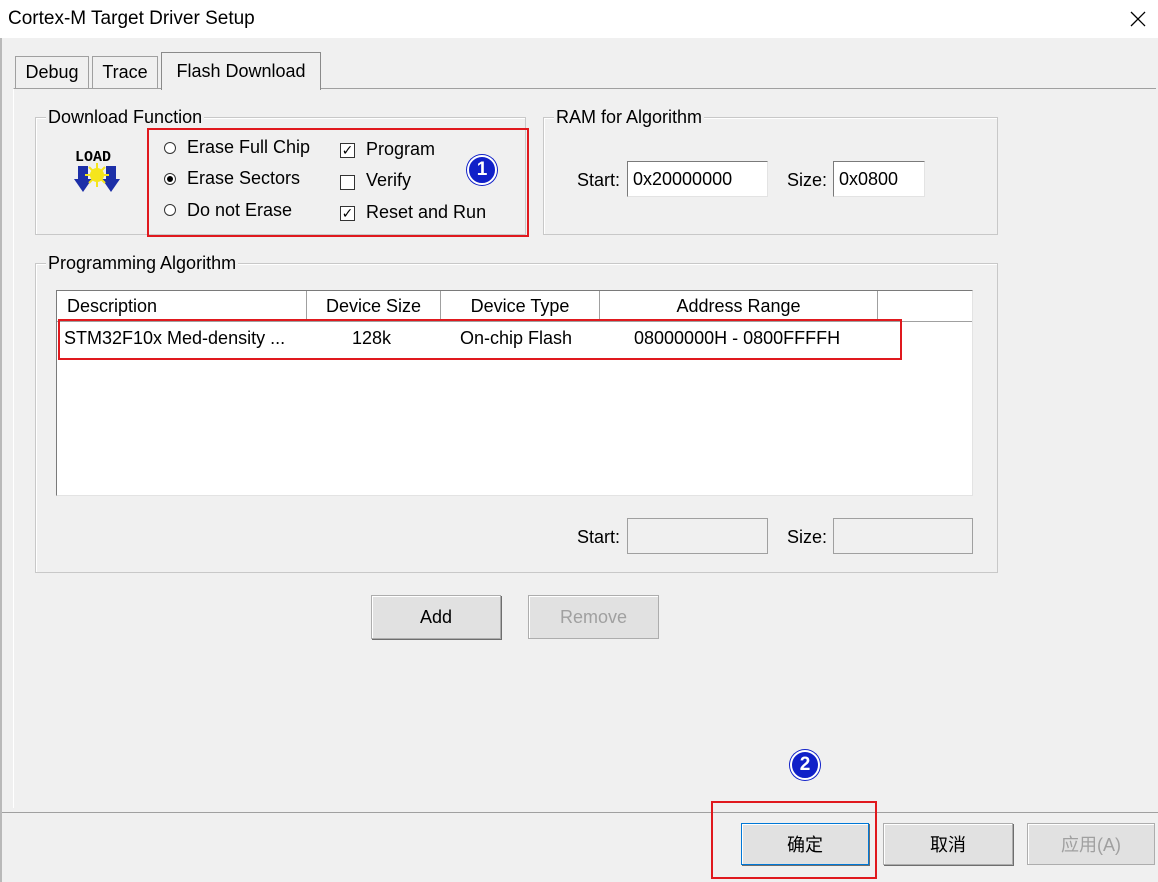  Describe the element at coordinates (400, 149) in the screenshot. I see `program-label: Program` at that location.